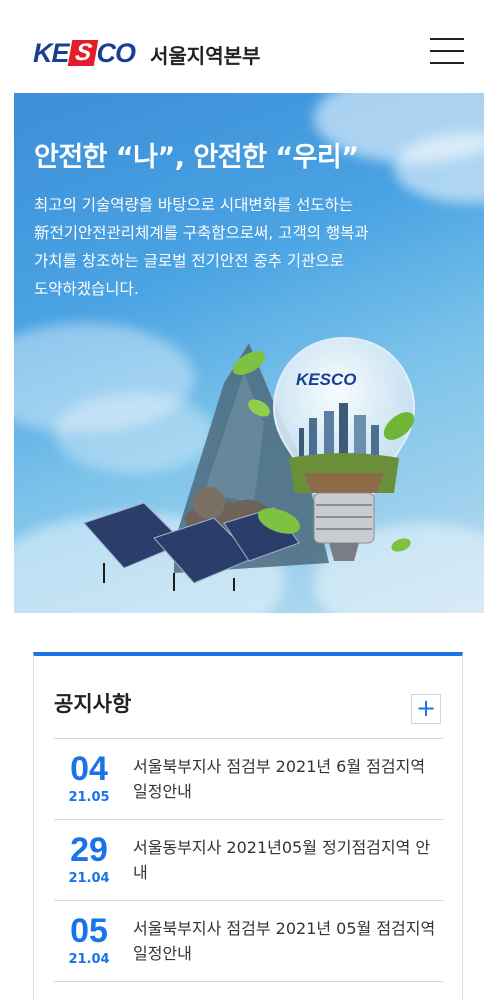  Describe the element at coordinates (89, 850) in the screenshot. I see `notice-day: 29` at that location.